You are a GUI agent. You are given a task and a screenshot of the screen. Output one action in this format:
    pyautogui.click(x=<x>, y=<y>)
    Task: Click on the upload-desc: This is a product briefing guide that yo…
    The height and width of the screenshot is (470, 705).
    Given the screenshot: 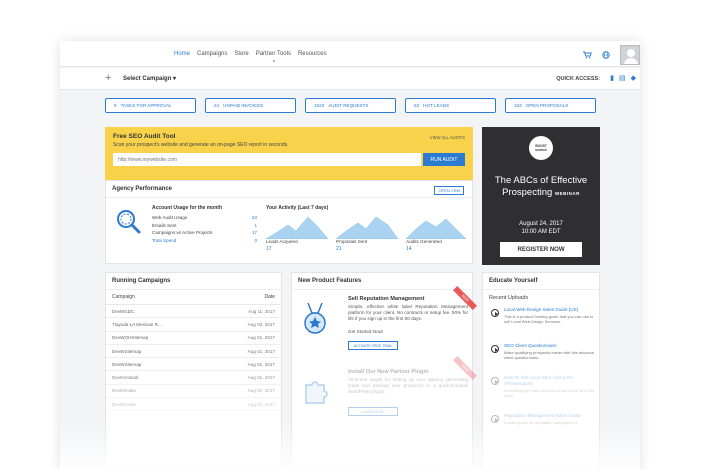 What is the action you would take?
    pyautogui.click(x=549, y=319)
    